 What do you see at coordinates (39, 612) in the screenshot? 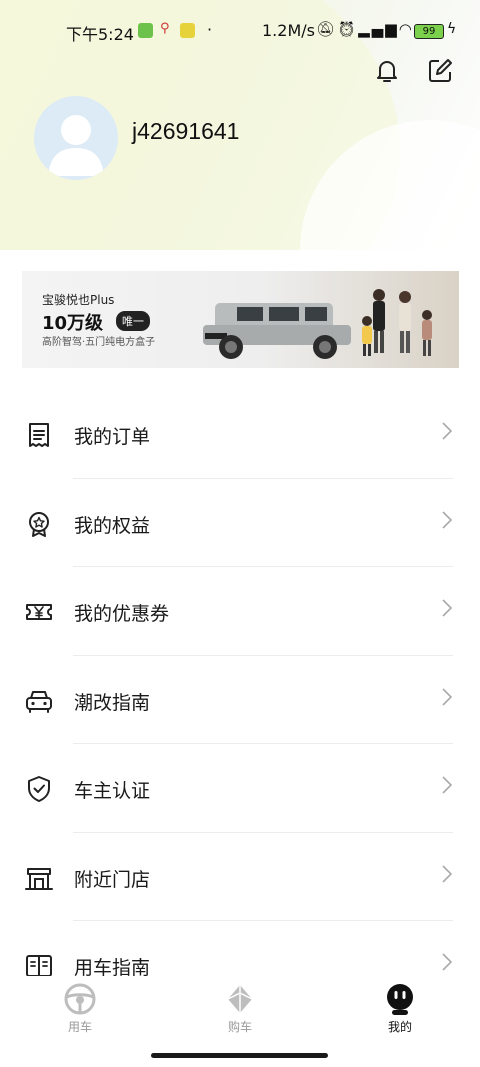
I see `coupon-yen-icon` at bounding box center [39, 612].